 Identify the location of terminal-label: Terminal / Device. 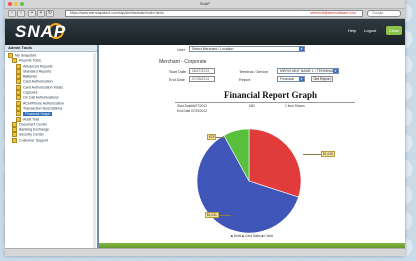
(254, 72).